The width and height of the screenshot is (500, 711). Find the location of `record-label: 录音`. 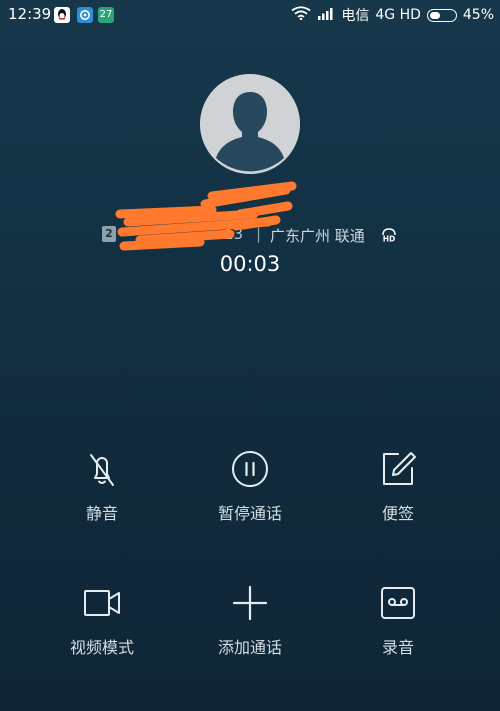

record-label: 录音 is located at coordinates (397, 647).